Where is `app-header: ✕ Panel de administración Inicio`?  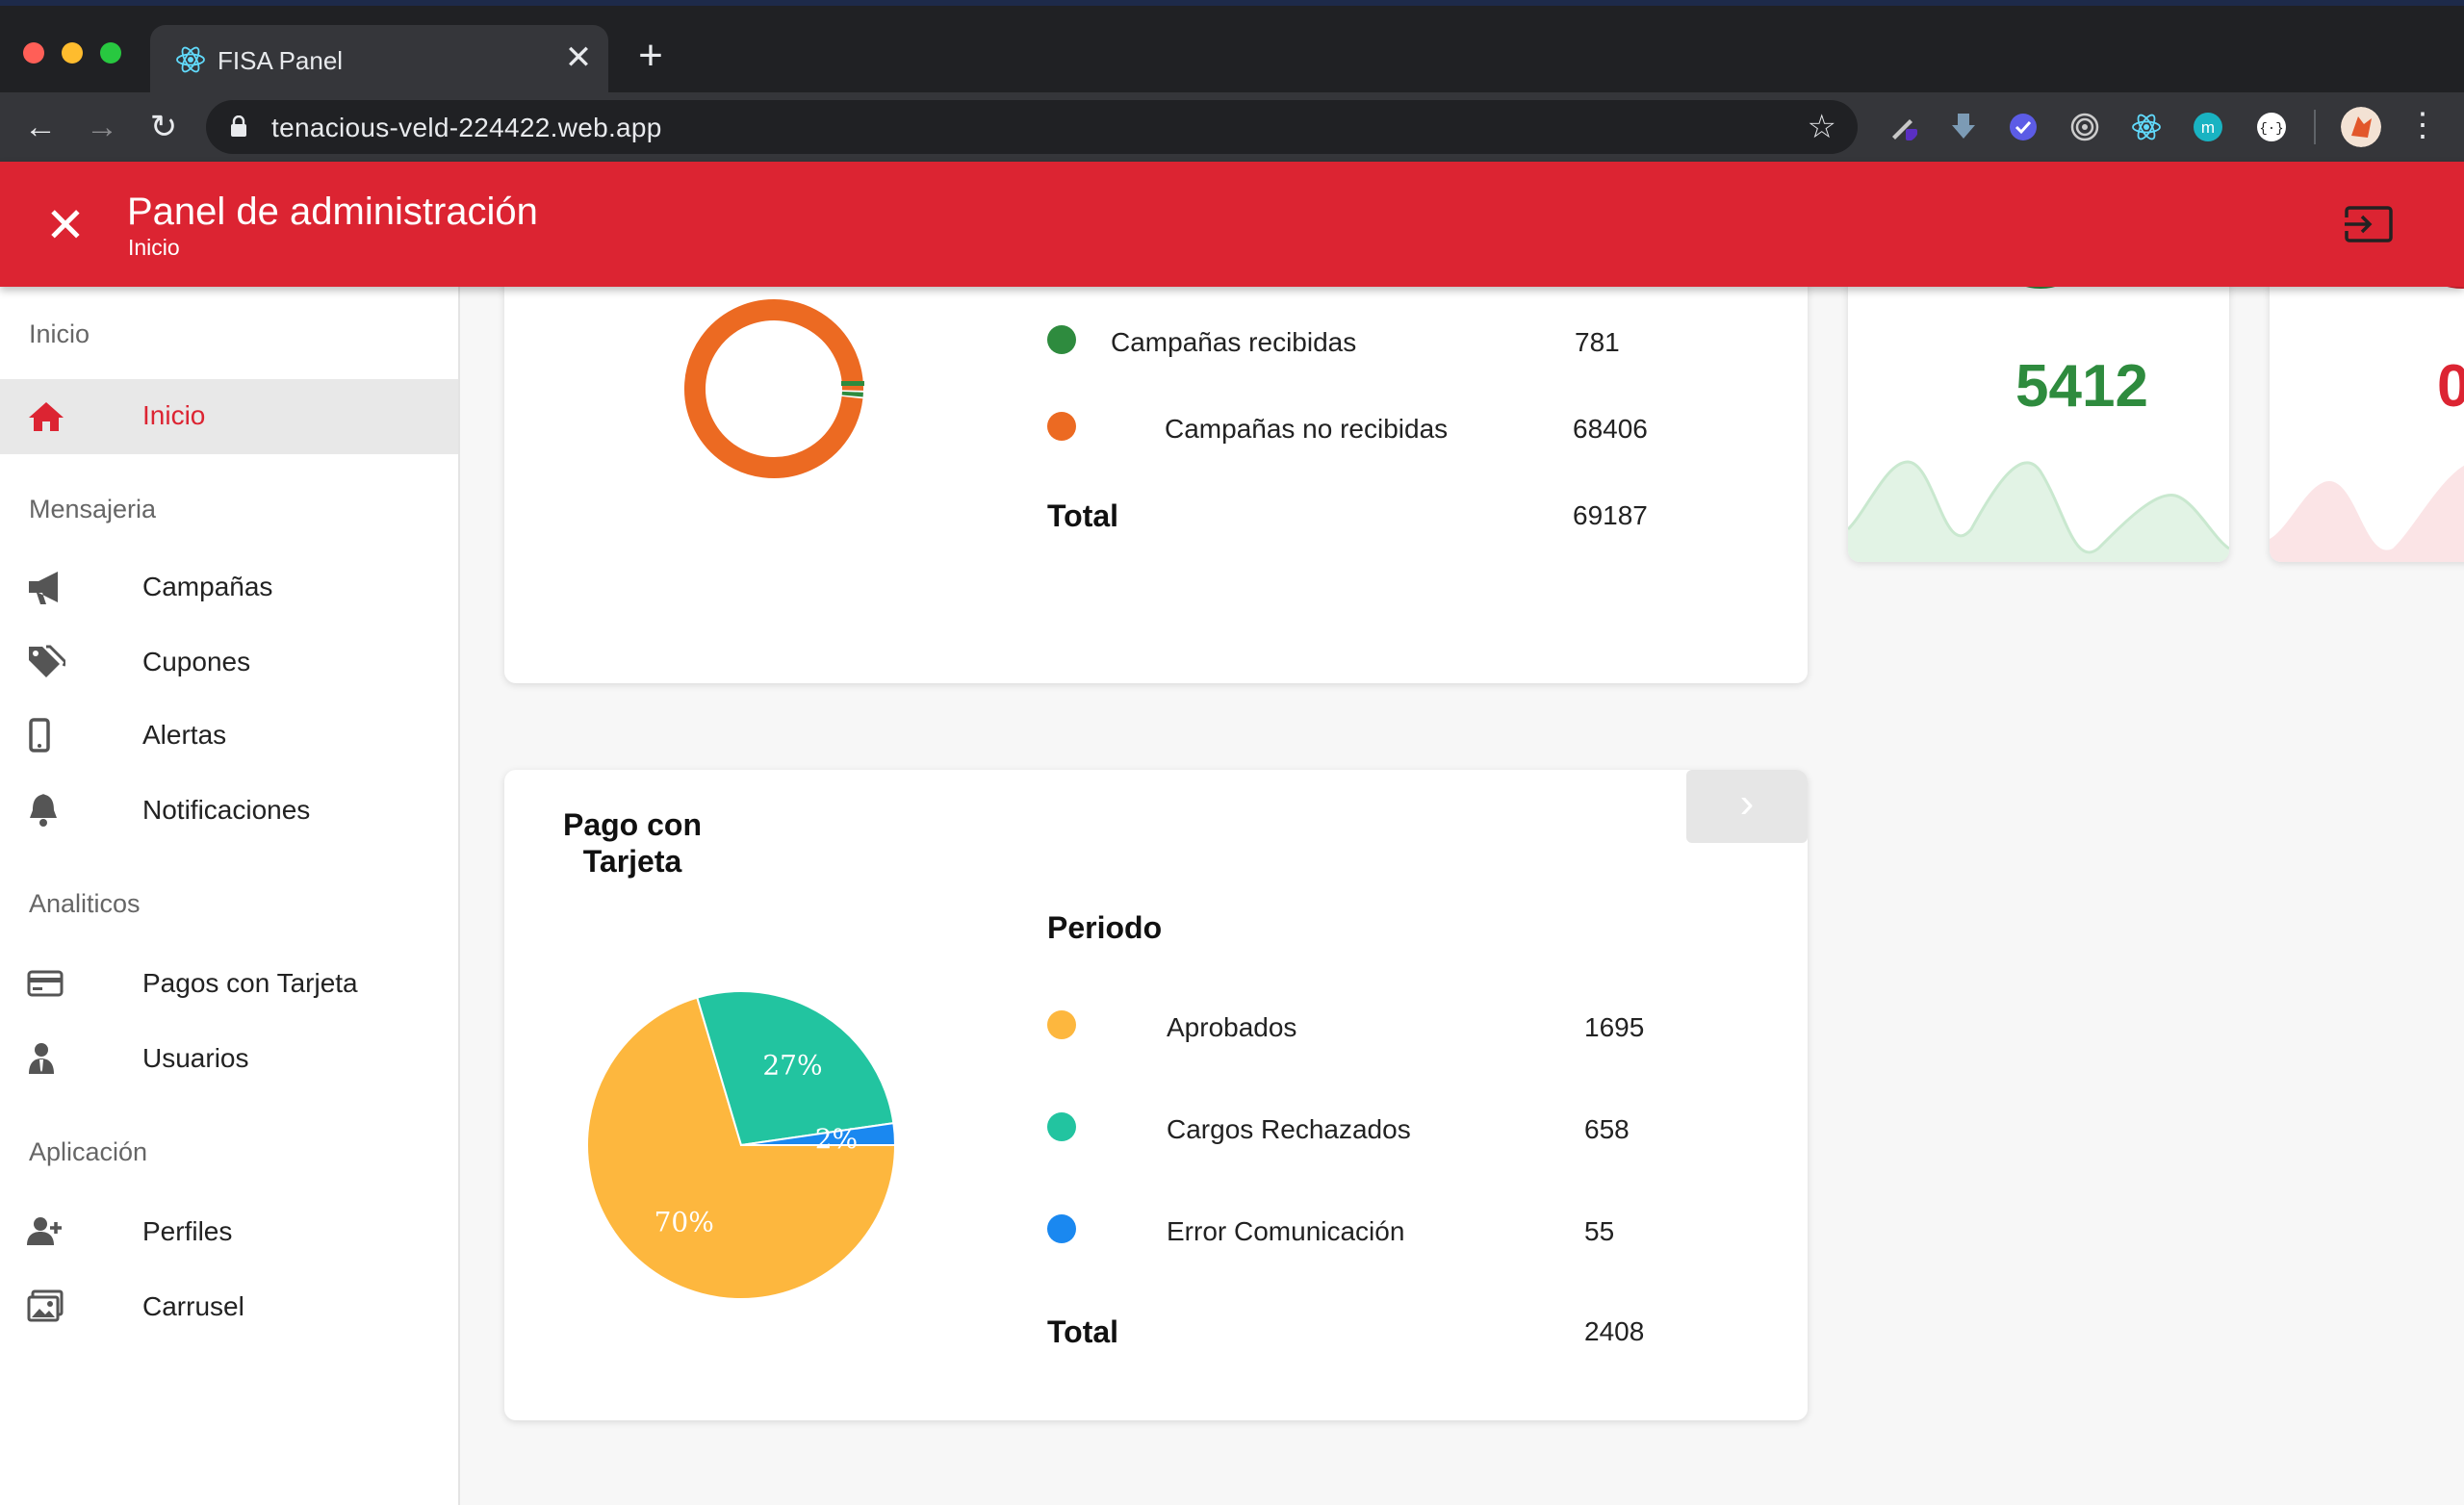 app-header: ✕ Panel de administración Inicio is located at coordinates (1232, 224).